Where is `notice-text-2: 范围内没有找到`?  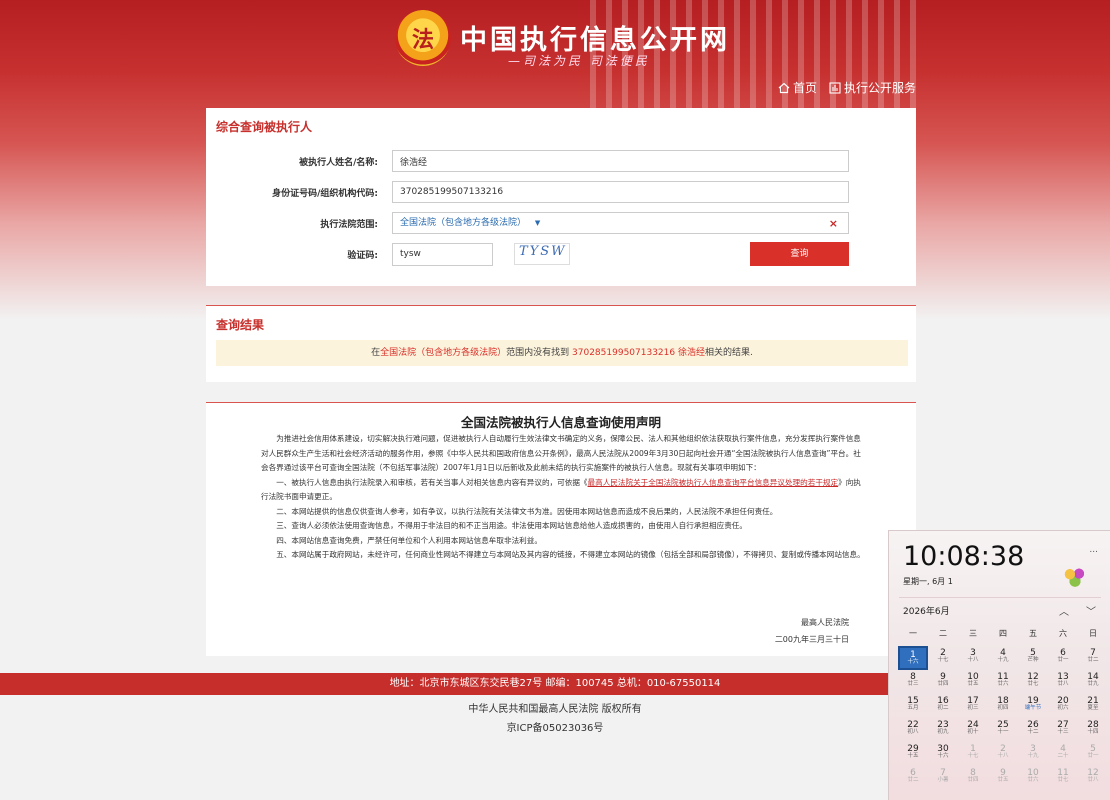
notice-text-2: 范围内没有找到 is located at coordinates (539, 353).